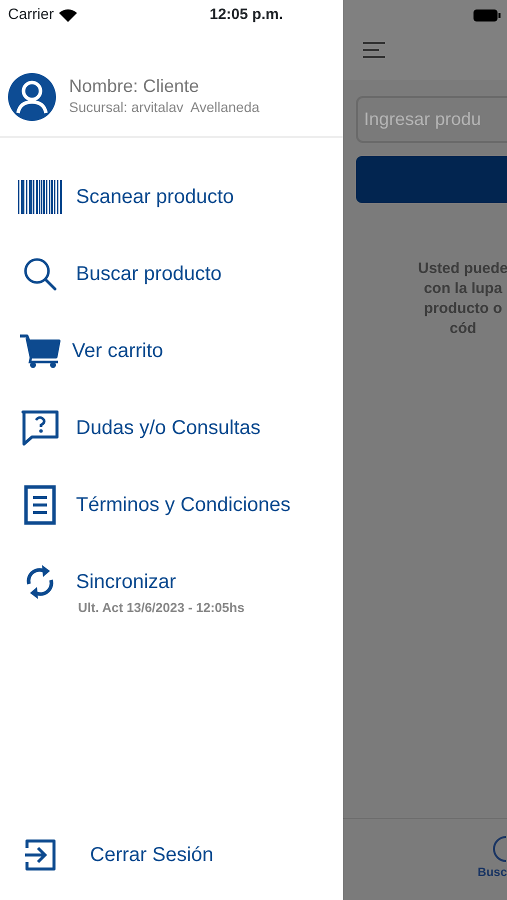 Image resolution: width=507 pixels, height=900 pixels. Describe the element at coordinates (134, 86) in the screenshot. I see `client-name: Nombre: Cliente` at that location.